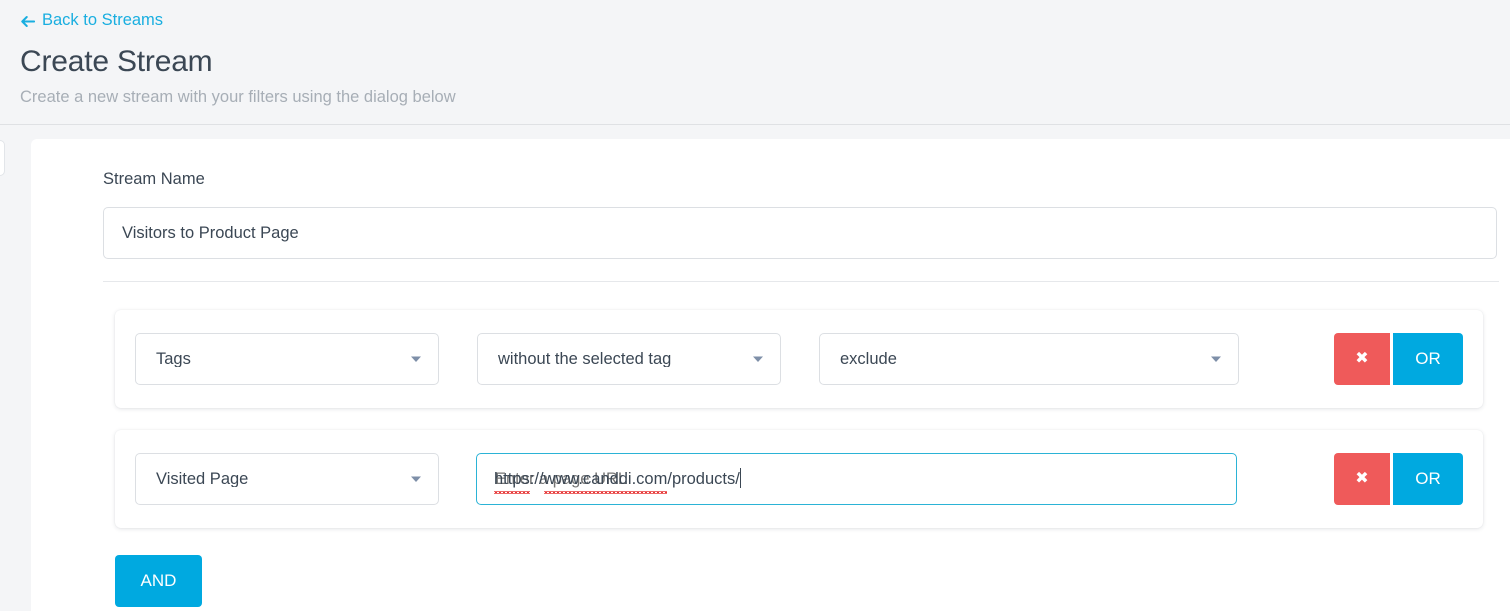  What do you see at coordinates (868, 359) in the screenshot?
I see `filter-value-text: exclude` at bounding box center [868, 359].